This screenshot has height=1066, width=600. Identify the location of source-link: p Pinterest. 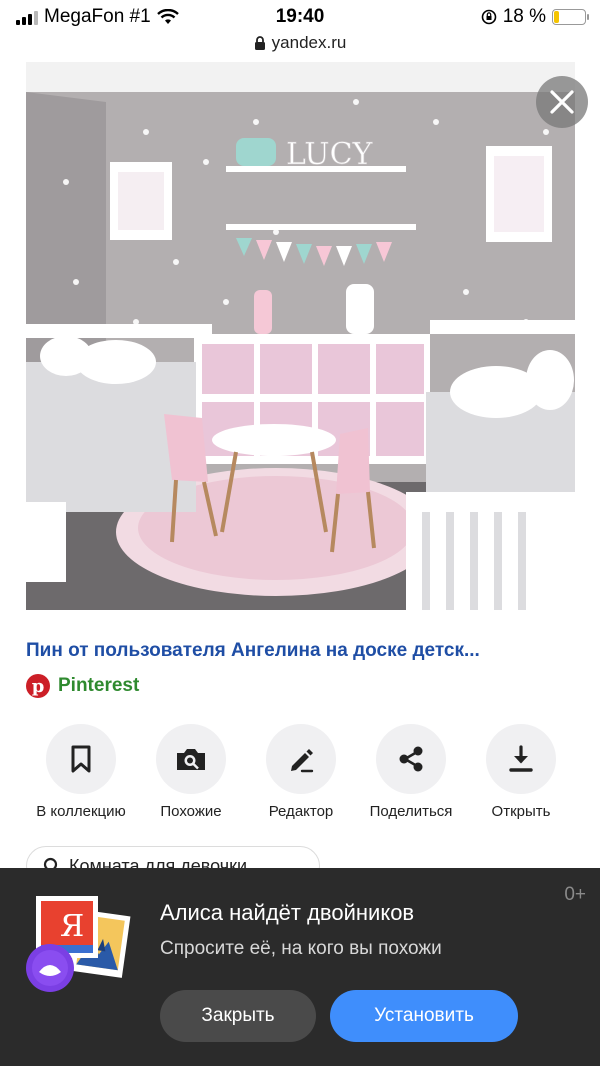
(82, 686).